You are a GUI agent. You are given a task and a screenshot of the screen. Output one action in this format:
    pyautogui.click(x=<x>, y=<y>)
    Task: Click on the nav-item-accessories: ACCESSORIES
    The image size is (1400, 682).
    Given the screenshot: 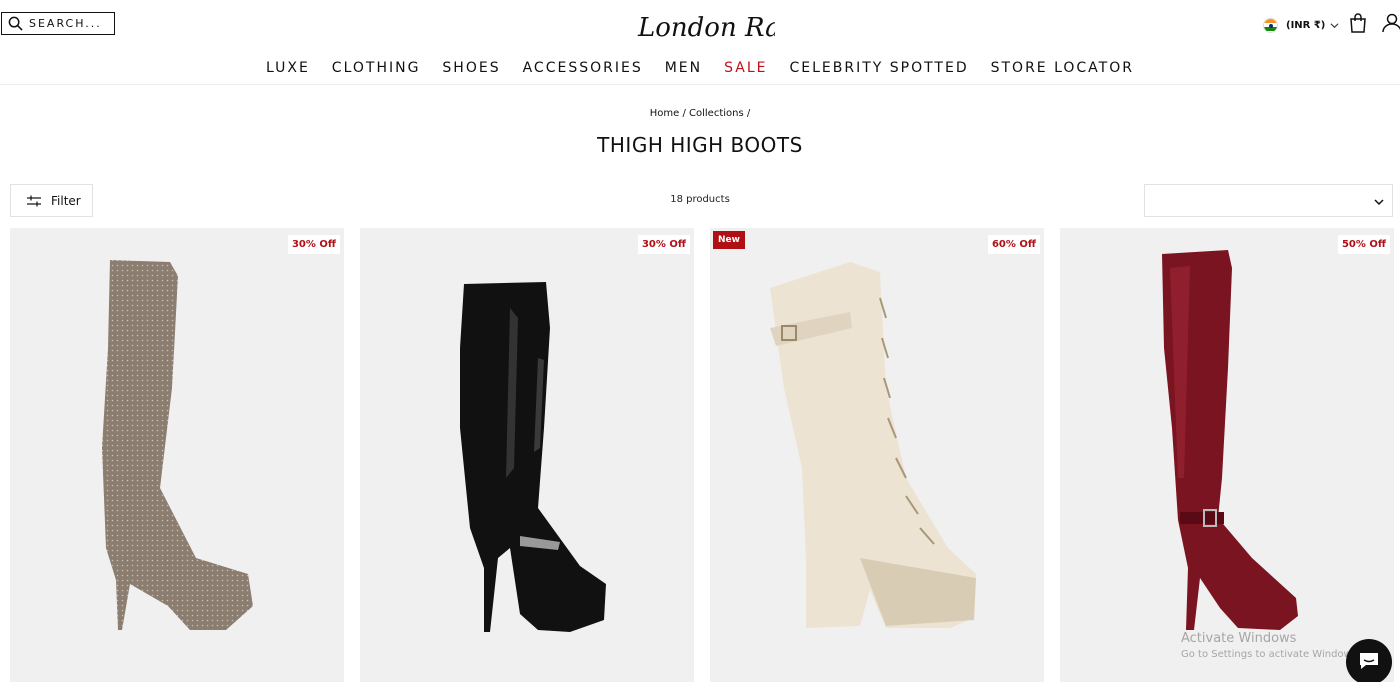 What is the action you would take?
    pyautogui.click(x=583, y=70)
    